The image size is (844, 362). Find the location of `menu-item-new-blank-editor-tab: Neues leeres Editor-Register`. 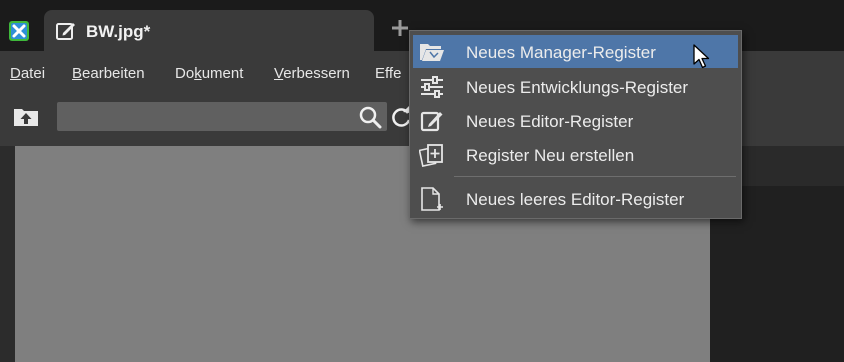

menu-item-new-blank-editor-tab: Neues leeres Editor-Register is located at coordinates (575, 198).